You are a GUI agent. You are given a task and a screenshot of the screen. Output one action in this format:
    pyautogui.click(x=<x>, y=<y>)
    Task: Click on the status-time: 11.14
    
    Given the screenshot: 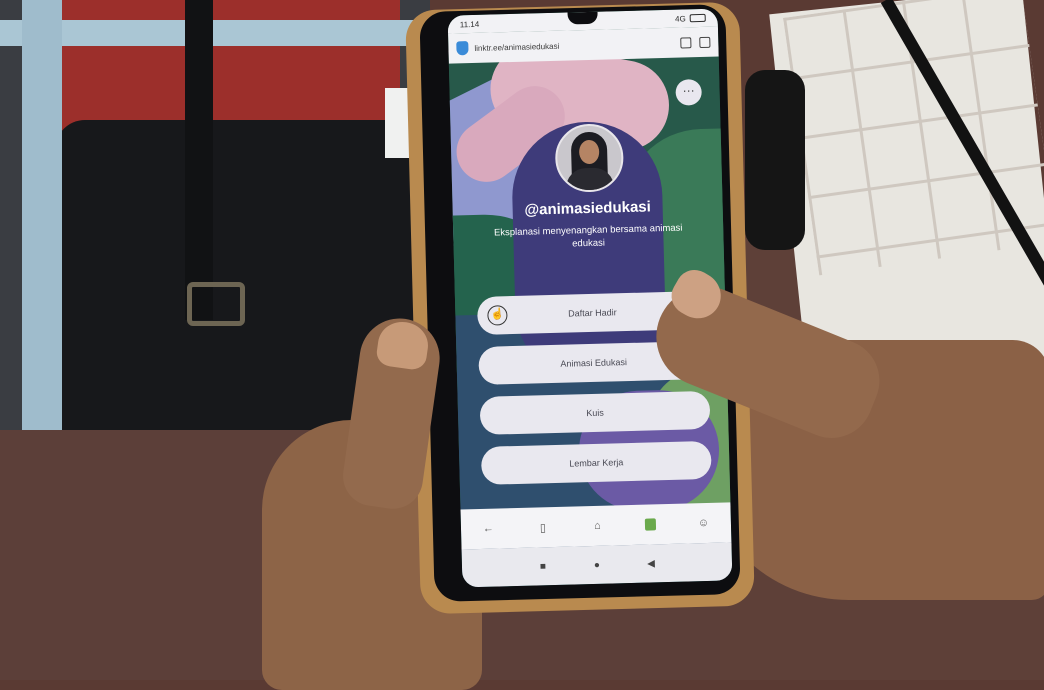 What is the action you would take?
    pyautogui.click(x=469, y=24)
    